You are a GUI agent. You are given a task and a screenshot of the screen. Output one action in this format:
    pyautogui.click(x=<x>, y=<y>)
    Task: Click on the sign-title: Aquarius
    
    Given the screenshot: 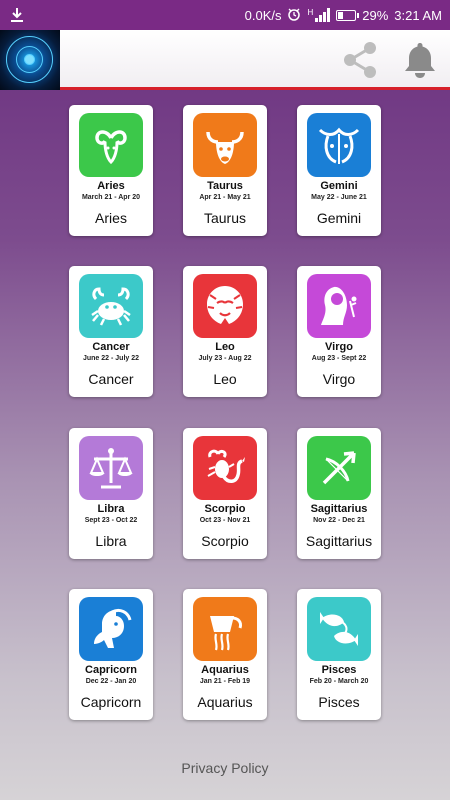 What is the action you would take?
    pyautogui.click(x=225, y=670)
    